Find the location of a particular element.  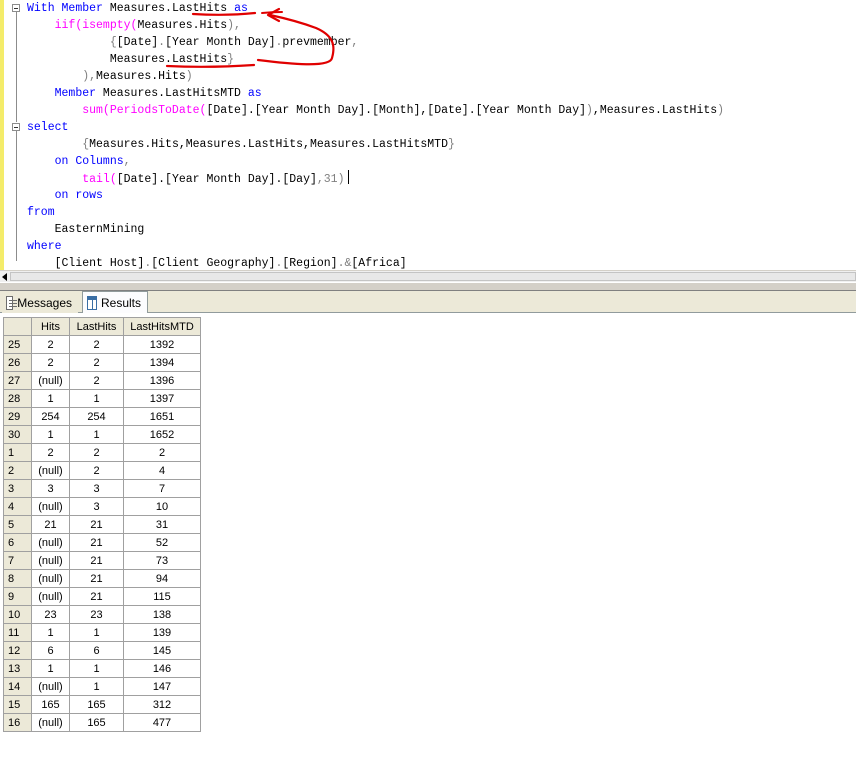

table-row: 5 21 21 31 is located at coordinates (102, 524).